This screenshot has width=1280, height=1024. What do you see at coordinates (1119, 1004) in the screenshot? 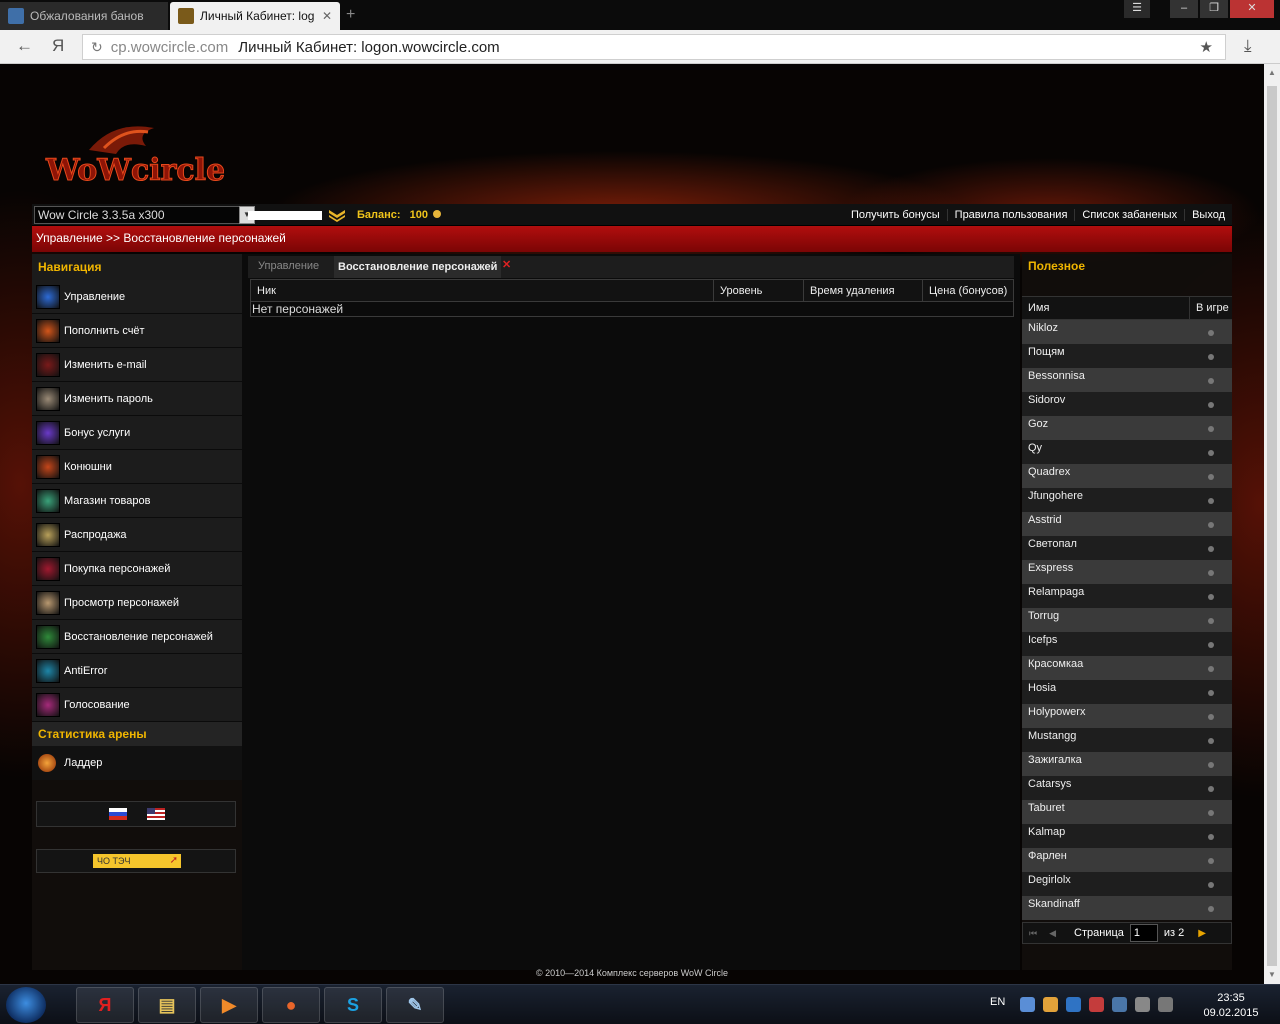
I see `vk-icon` at bounding box center [1119, 1004].